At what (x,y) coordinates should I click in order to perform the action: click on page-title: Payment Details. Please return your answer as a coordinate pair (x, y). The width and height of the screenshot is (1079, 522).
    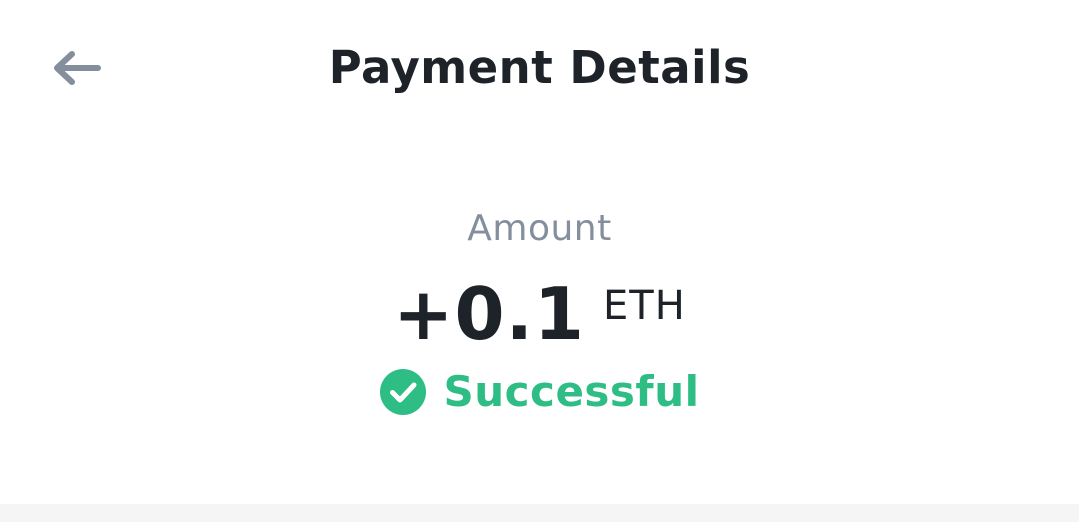
    Looking at the image, I should click on (539, 67).